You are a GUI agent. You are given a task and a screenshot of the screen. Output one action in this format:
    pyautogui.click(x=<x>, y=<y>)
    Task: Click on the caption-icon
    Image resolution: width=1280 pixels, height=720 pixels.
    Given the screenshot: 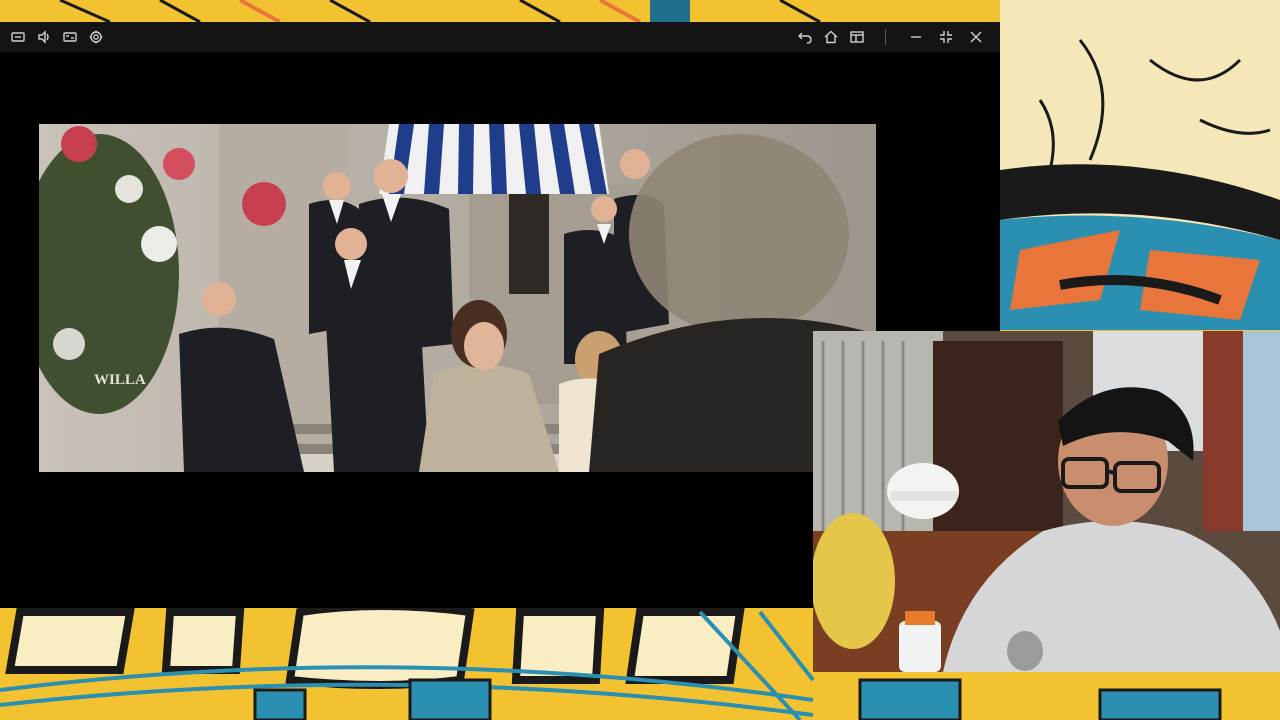 What is the action you would take?
    pyautogui.click(x=70, y=37)
    